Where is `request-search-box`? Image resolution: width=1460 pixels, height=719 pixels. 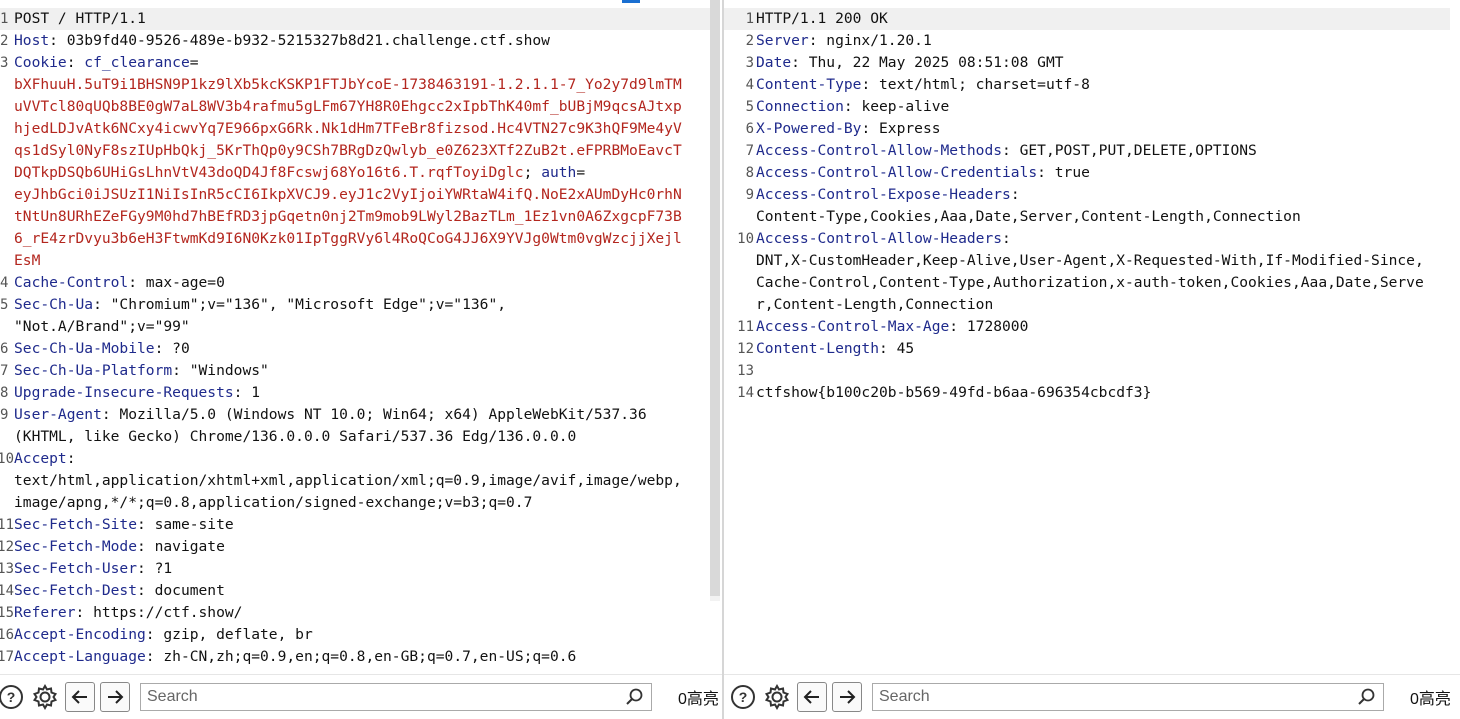
request-search-box is located at coordinates (396, 697).